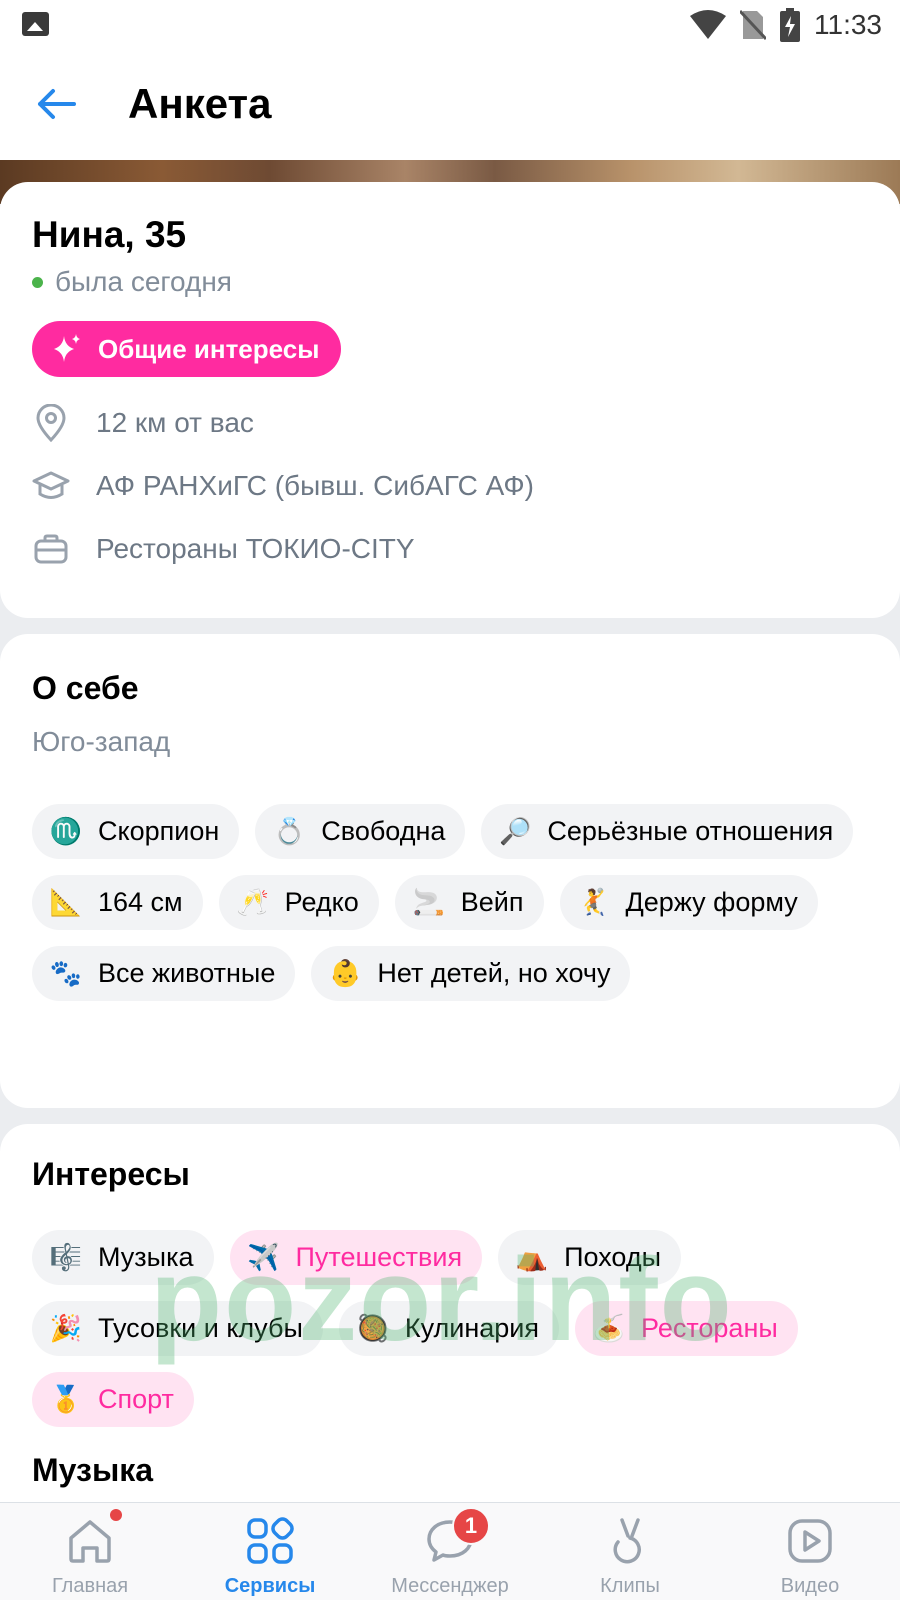 This screenshot has height=1600, width=900. I want to click on airplane-icon: ✈️, so click(263, 1257).